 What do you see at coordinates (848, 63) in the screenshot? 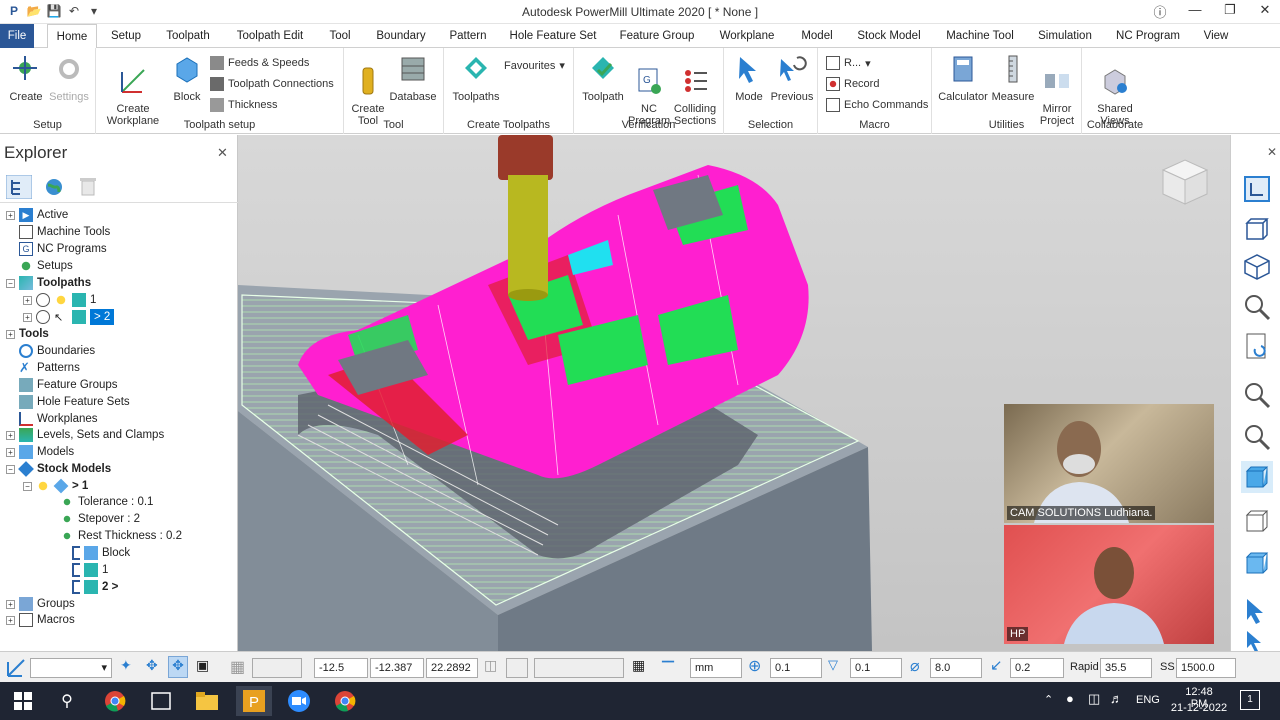
I see `run-macro-button: R... ▾` at bounding box center [848, 63].